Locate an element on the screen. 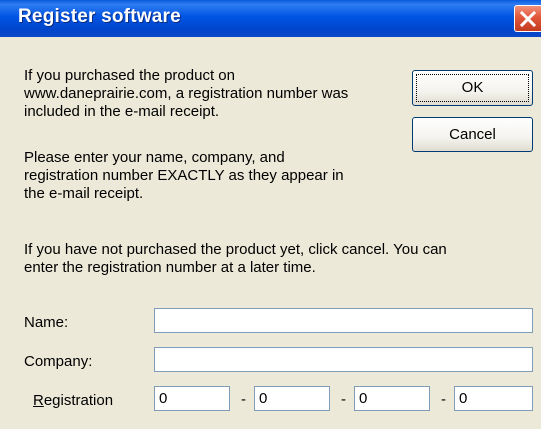  ok-button-label: OK is located at coordinates (472, 88).